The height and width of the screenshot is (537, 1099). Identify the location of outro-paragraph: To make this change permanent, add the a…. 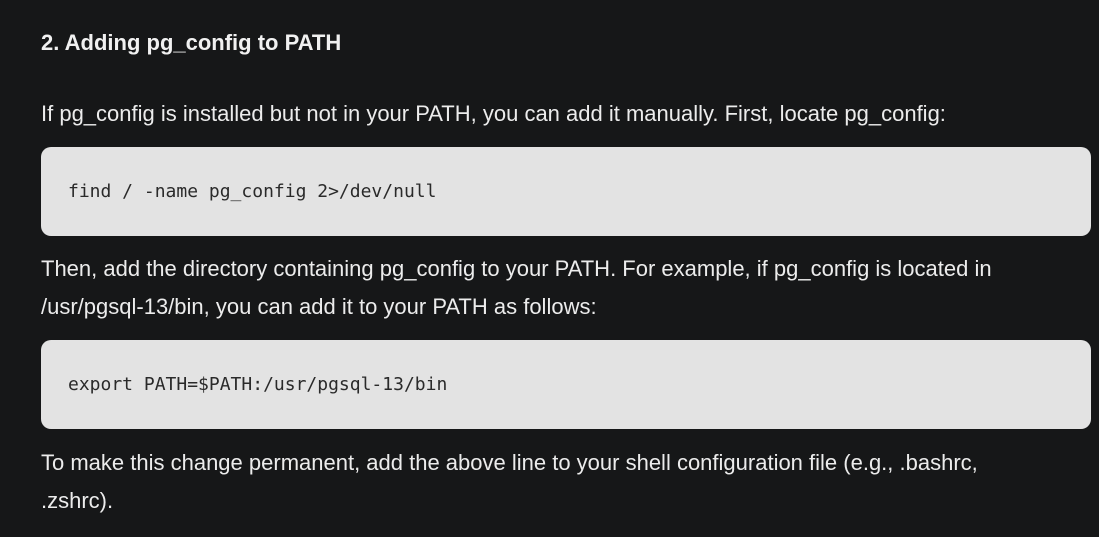
(509, 481).